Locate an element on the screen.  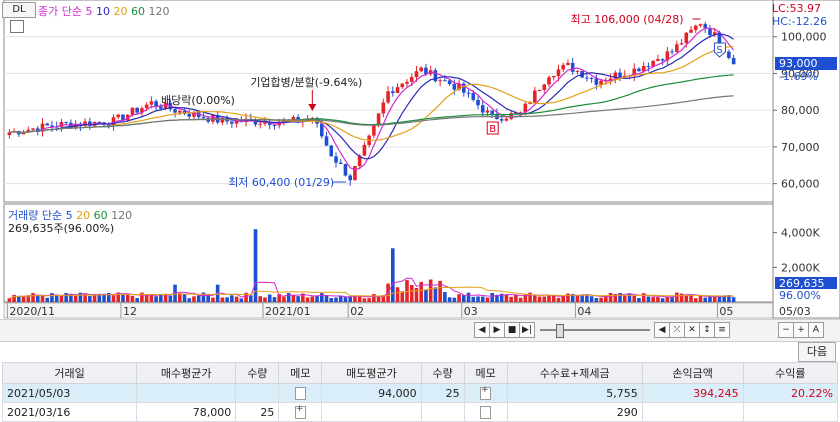
fast-forward-icon: ▶| is located at coordinates (527, 330).